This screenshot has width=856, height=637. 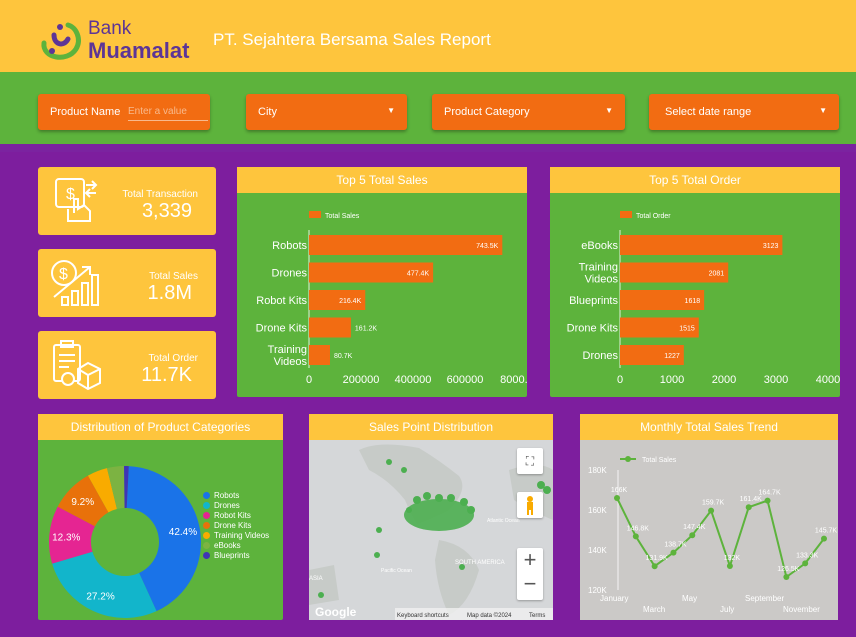 I want to click on category-label: Videos, so click(x=602, y=280).